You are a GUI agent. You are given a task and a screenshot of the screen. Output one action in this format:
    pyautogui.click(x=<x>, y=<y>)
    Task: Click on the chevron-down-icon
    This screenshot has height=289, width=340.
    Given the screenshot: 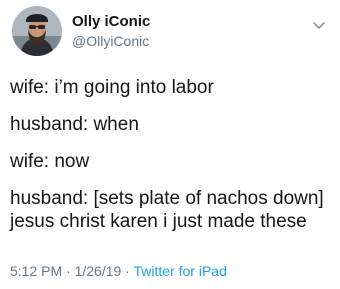 What is the action you would take?
    pyautogui.click(x=319, y=23)
    